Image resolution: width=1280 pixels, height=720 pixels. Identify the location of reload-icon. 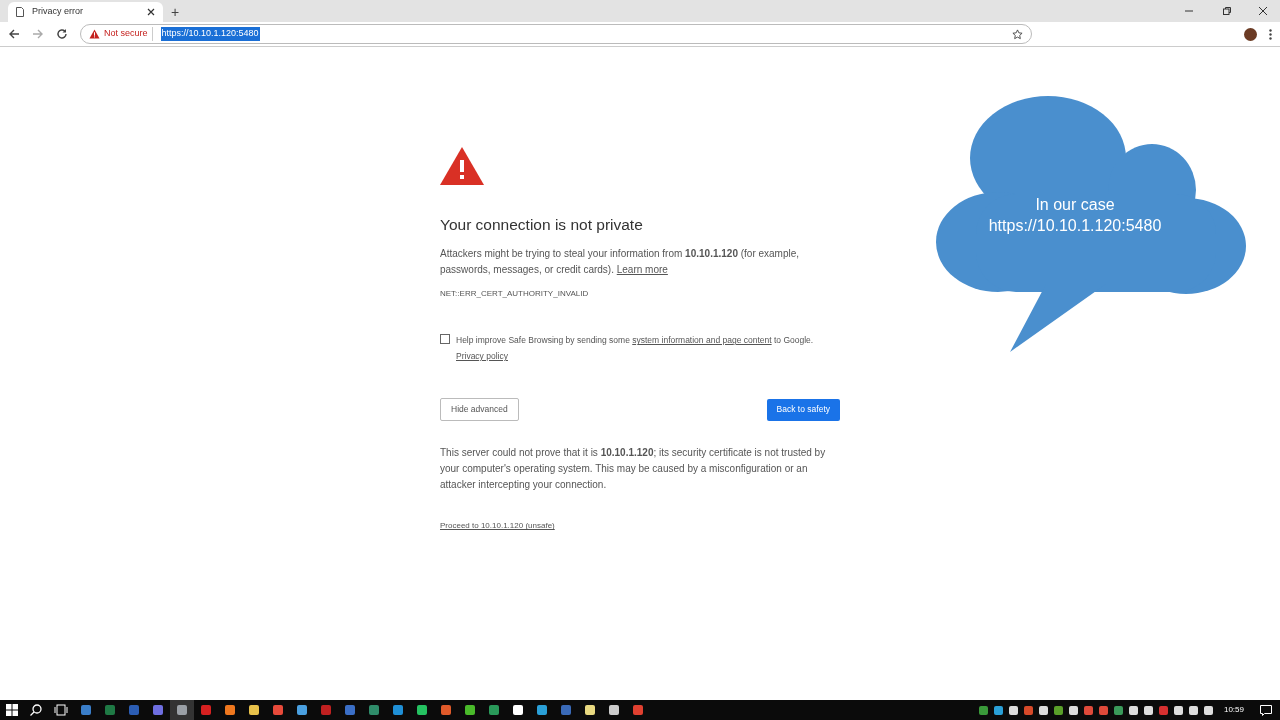
(62, 34).